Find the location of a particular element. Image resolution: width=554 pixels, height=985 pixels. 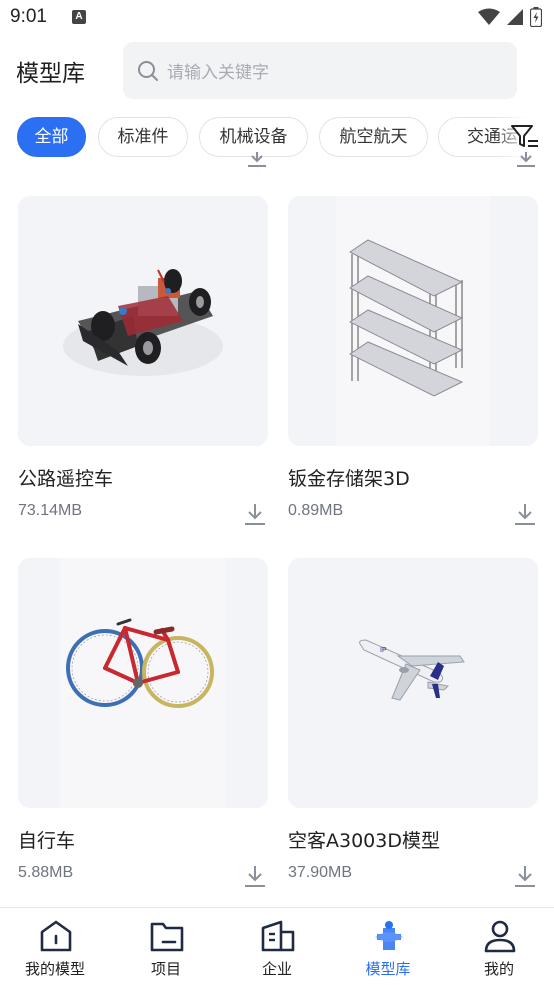

model-size: 73.14MB is located at coordinates (50, 510).